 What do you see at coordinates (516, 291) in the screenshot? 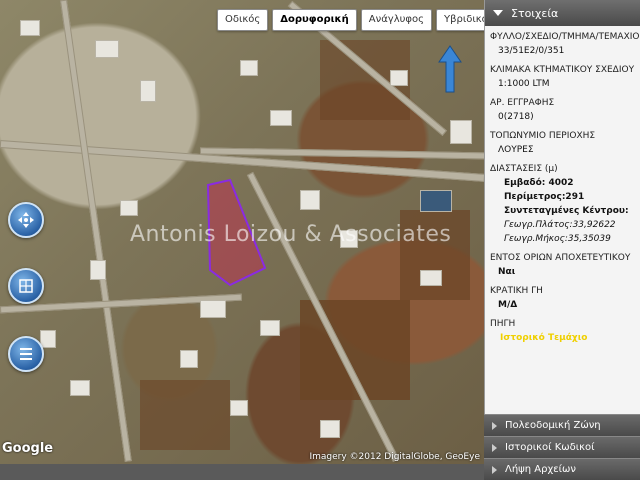
I see `state-land-label: ΚΡΑΤΙΚΗ ΓΗ` at bounding box center [516, 291].